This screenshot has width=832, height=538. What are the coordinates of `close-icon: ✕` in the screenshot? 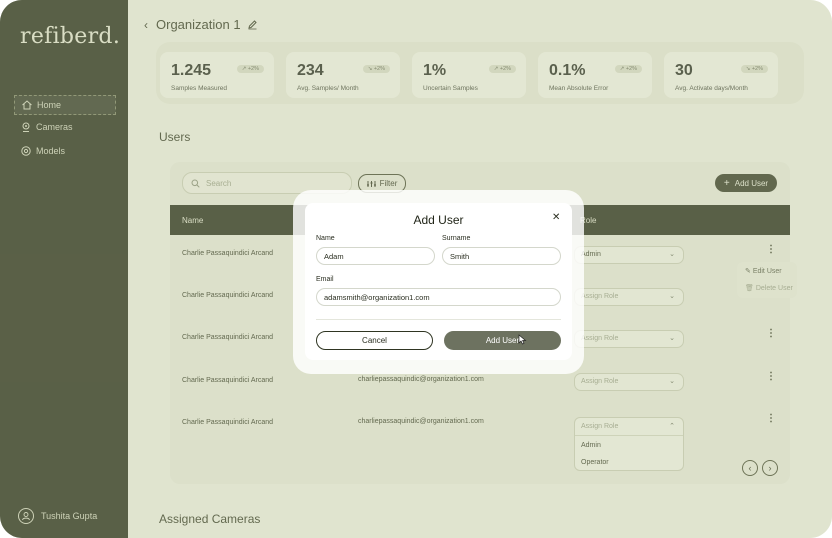 It's located at (556, 217).